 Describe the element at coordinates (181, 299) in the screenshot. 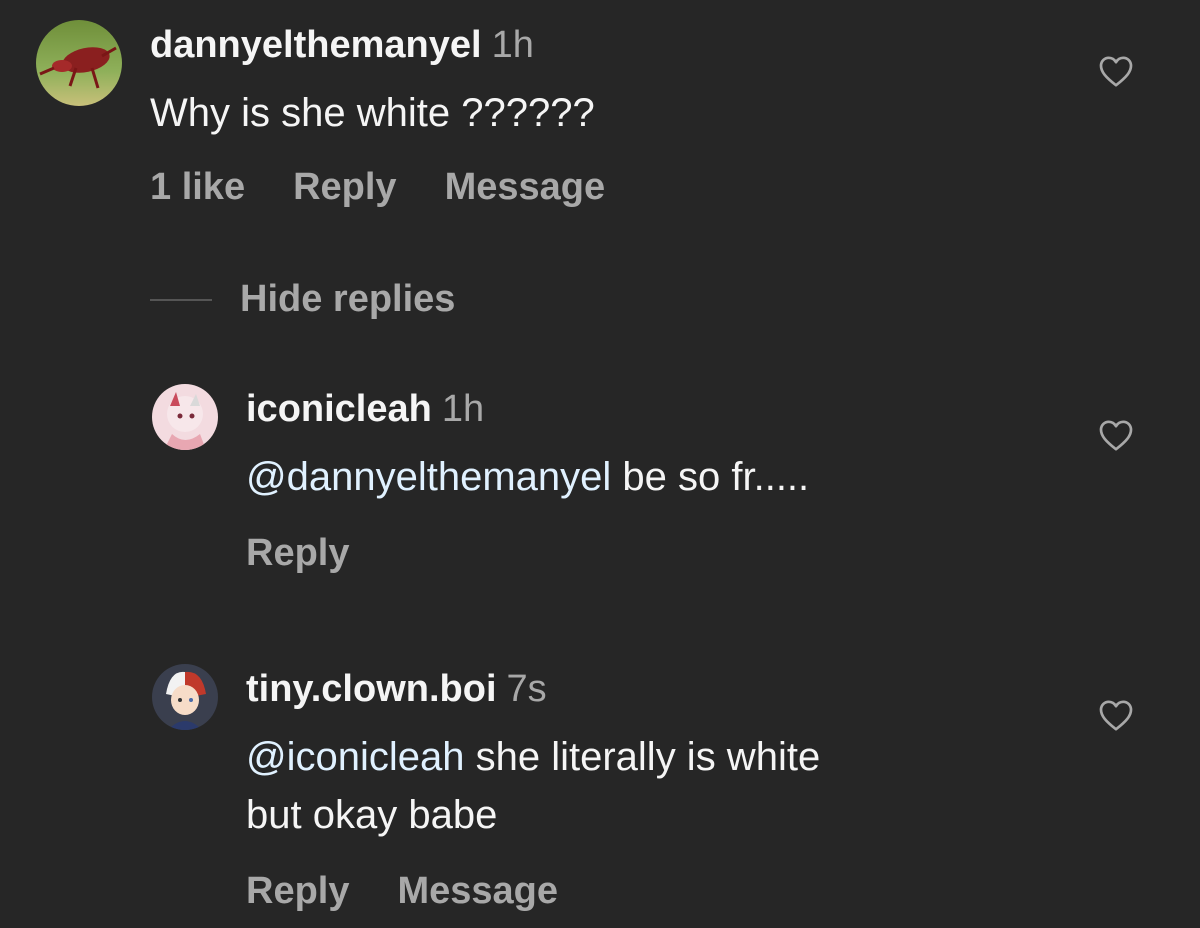

I see `hide-replies-divider` at that location.